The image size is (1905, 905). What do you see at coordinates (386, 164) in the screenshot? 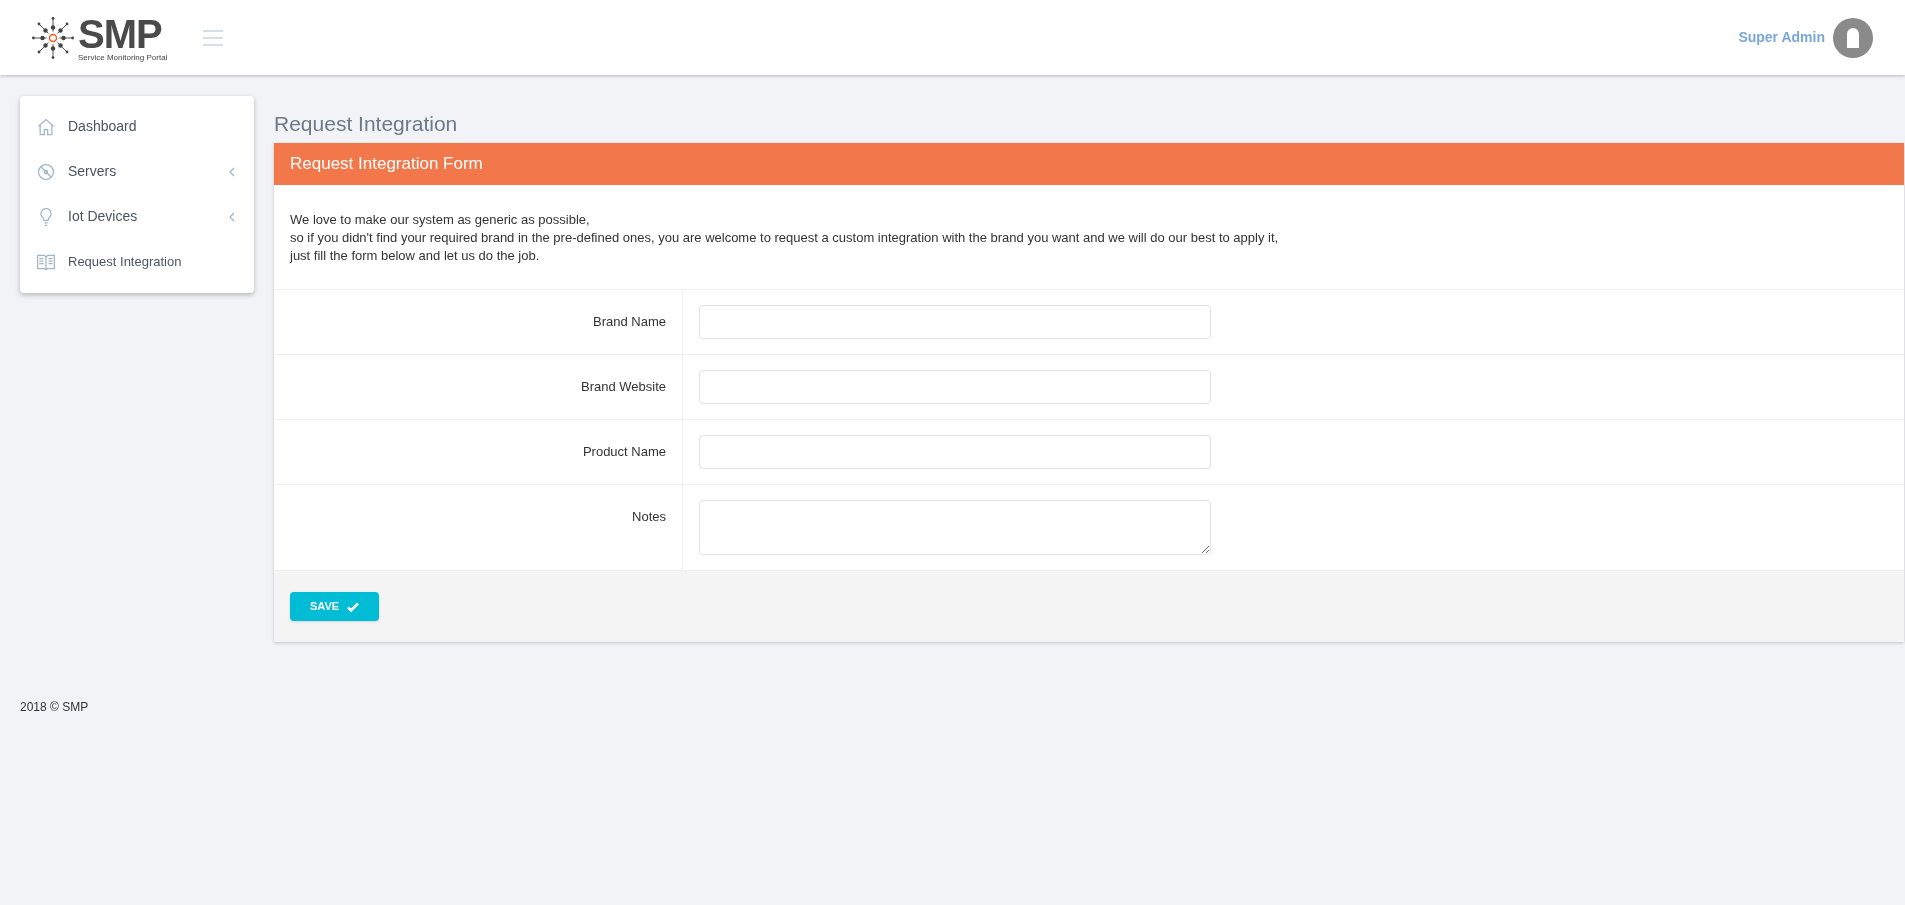
I see `card-title: Request Integration Form` at bounding box center [386, 164].